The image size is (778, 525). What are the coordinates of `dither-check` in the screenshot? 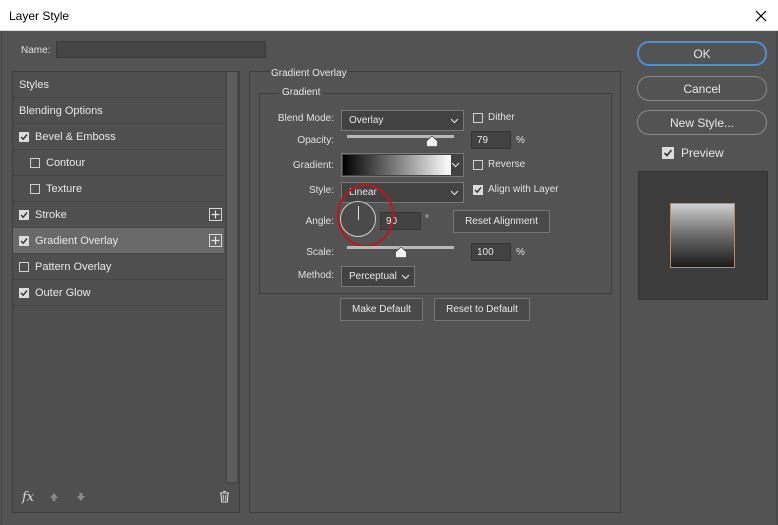 It's located at (478, 117).